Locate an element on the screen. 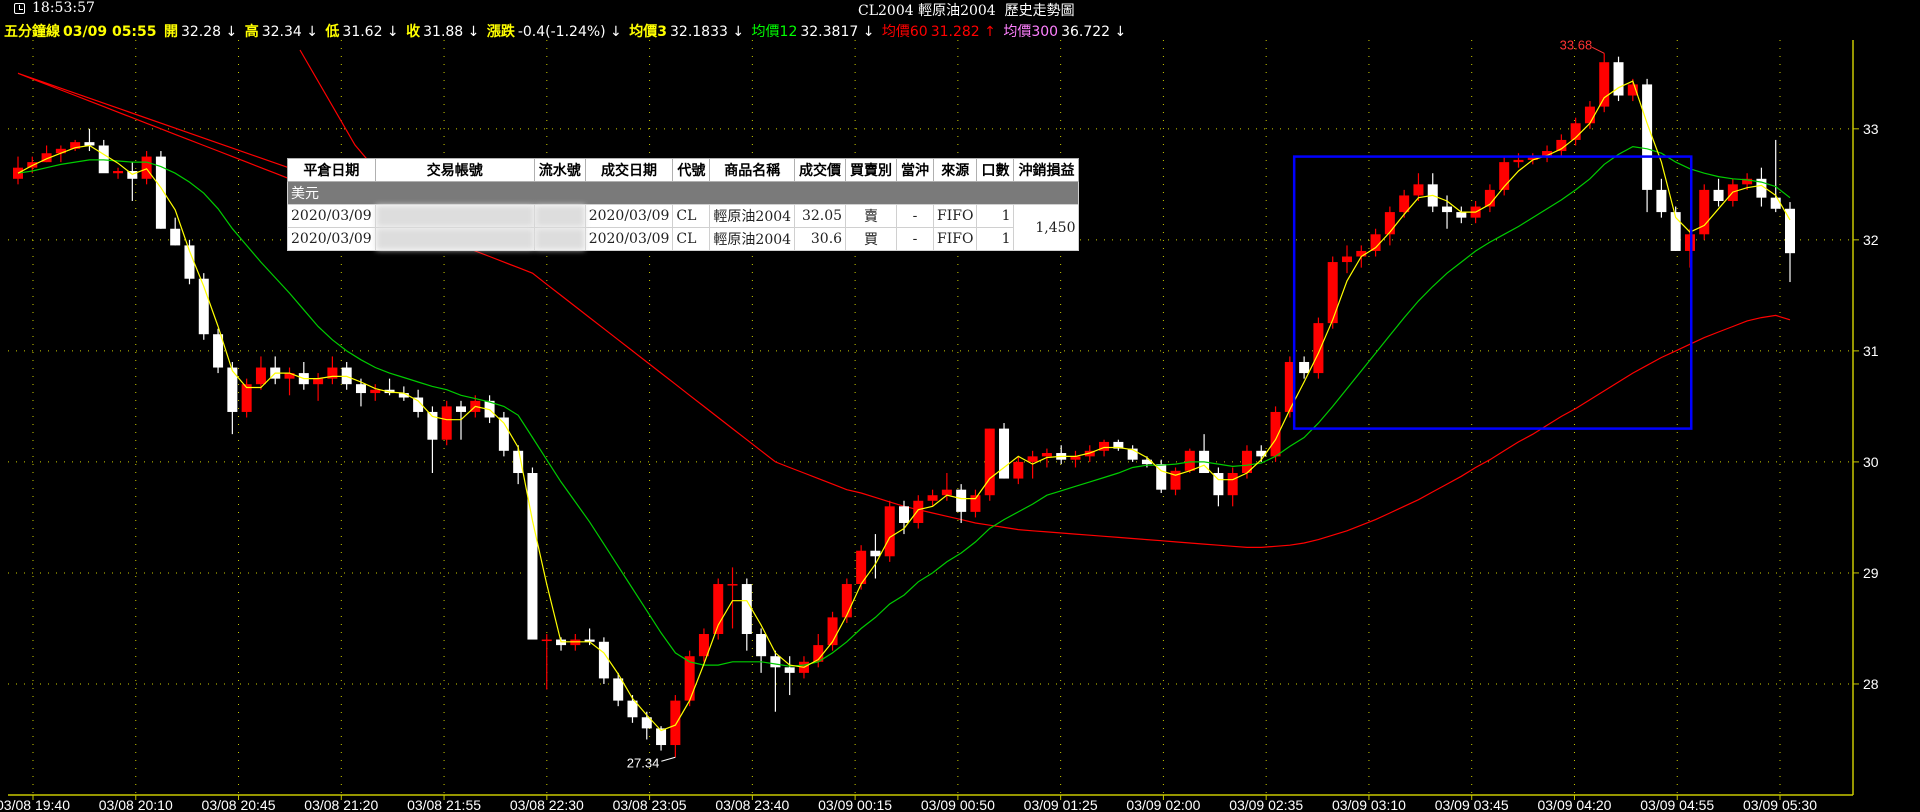  change-value: -0.4(-1.24%) ↓ is located at coordinates (569, 32).